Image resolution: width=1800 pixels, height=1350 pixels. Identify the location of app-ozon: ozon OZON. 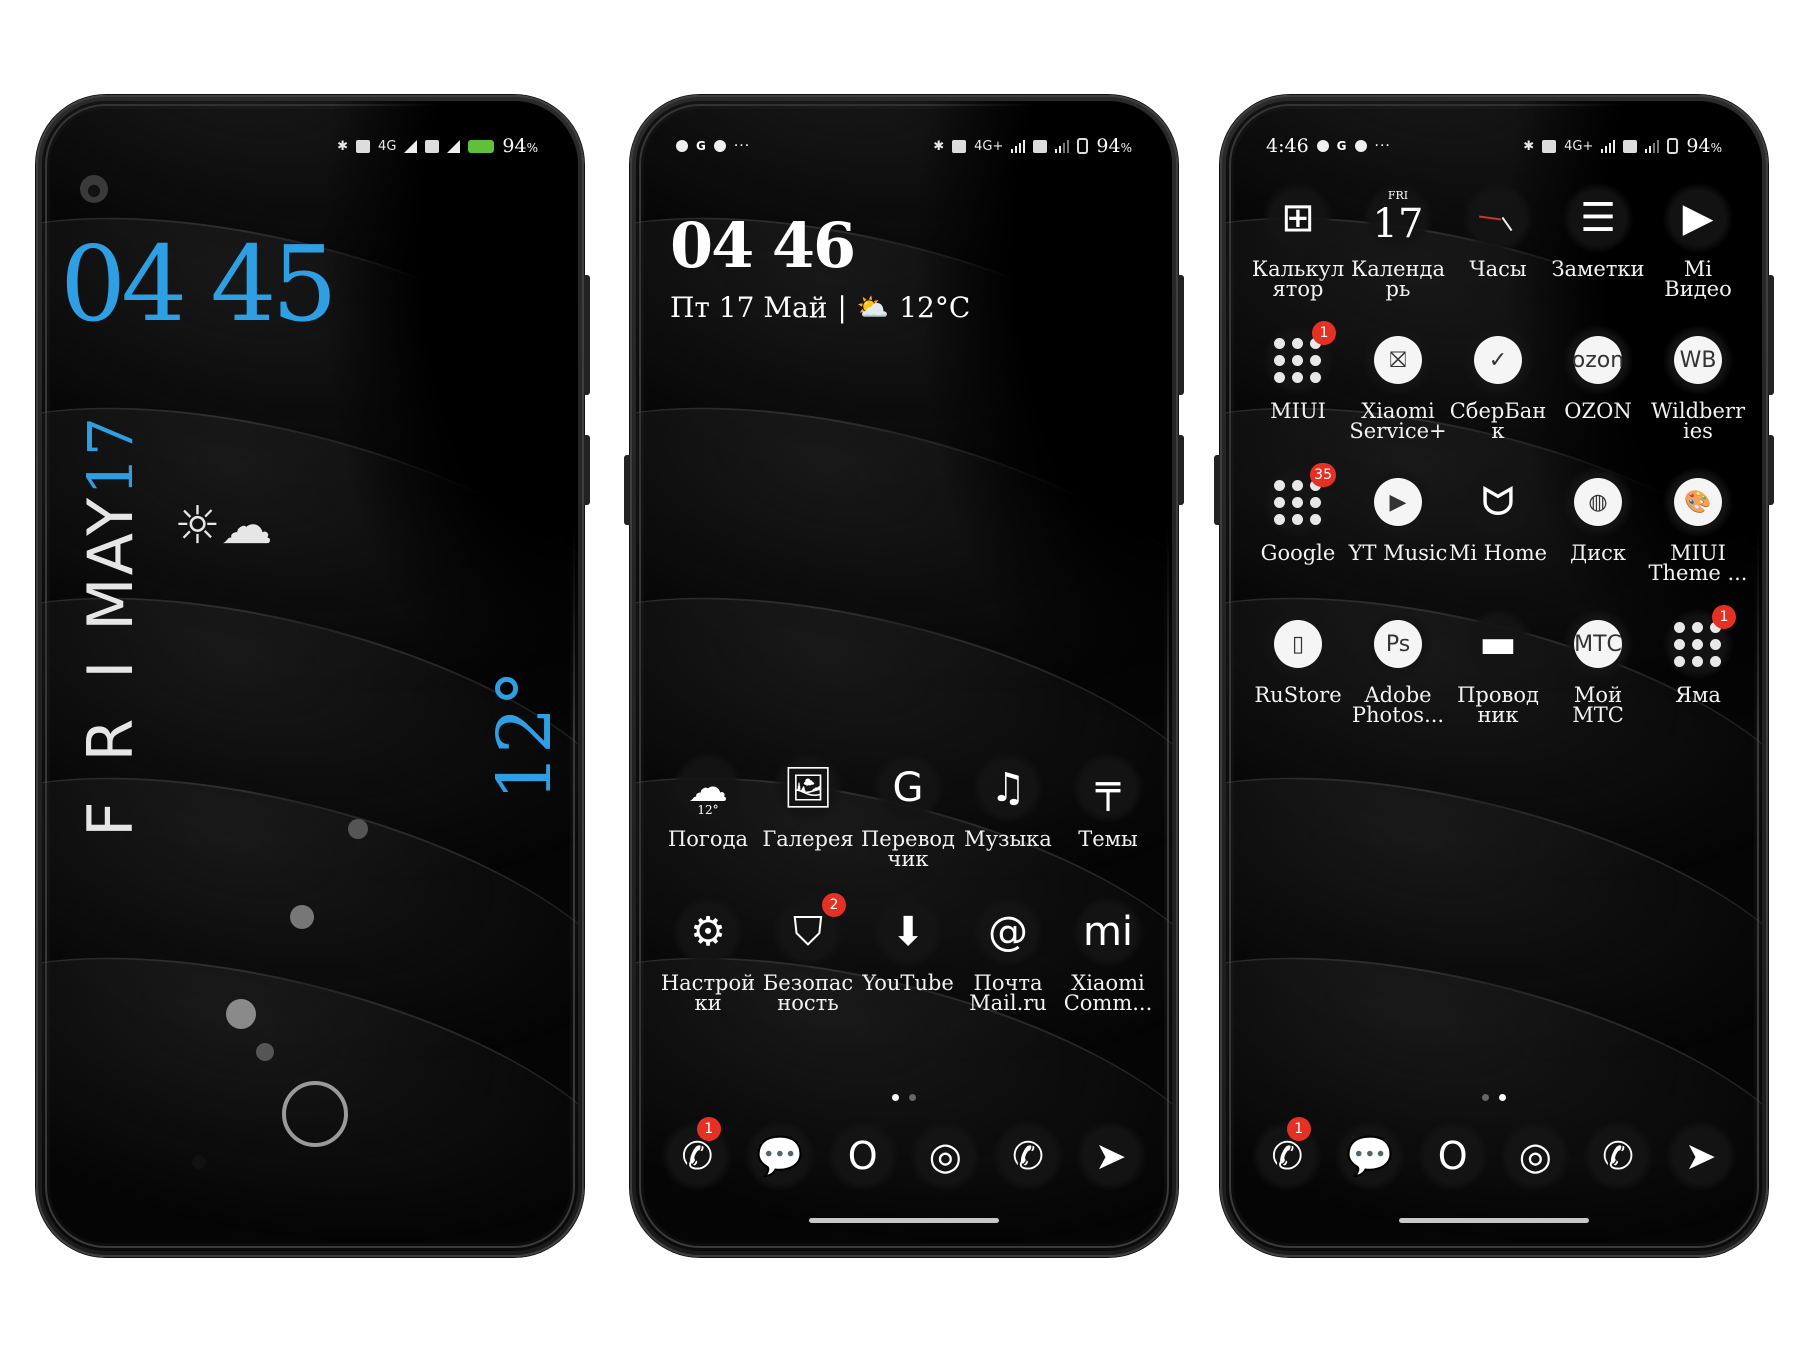
(1598, 383).